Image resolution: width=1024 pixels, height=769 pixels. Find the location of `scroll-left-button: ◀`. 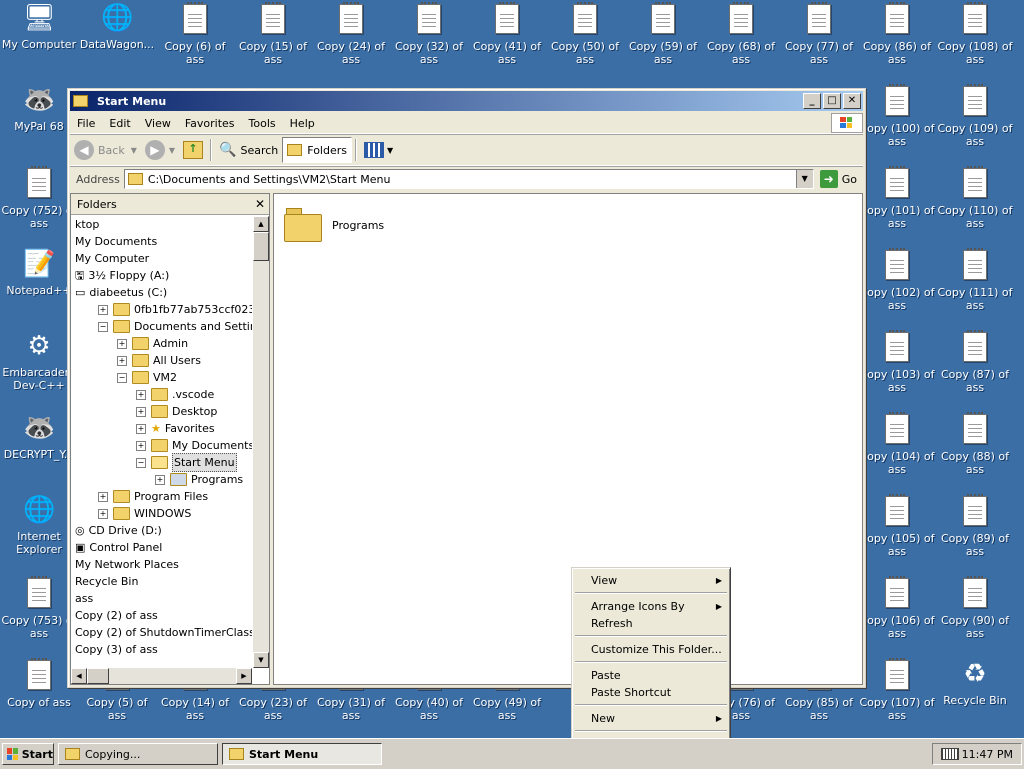

scroll-left-button: ◀ is located at coordinates (79, 676).